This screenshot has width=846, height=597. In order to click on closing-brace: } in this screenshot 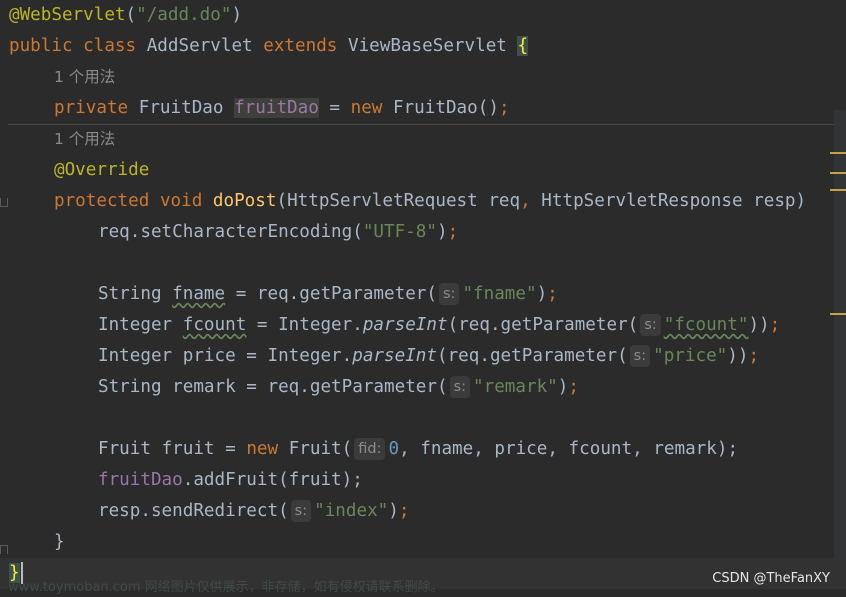, I will do `click(59, 542)`.